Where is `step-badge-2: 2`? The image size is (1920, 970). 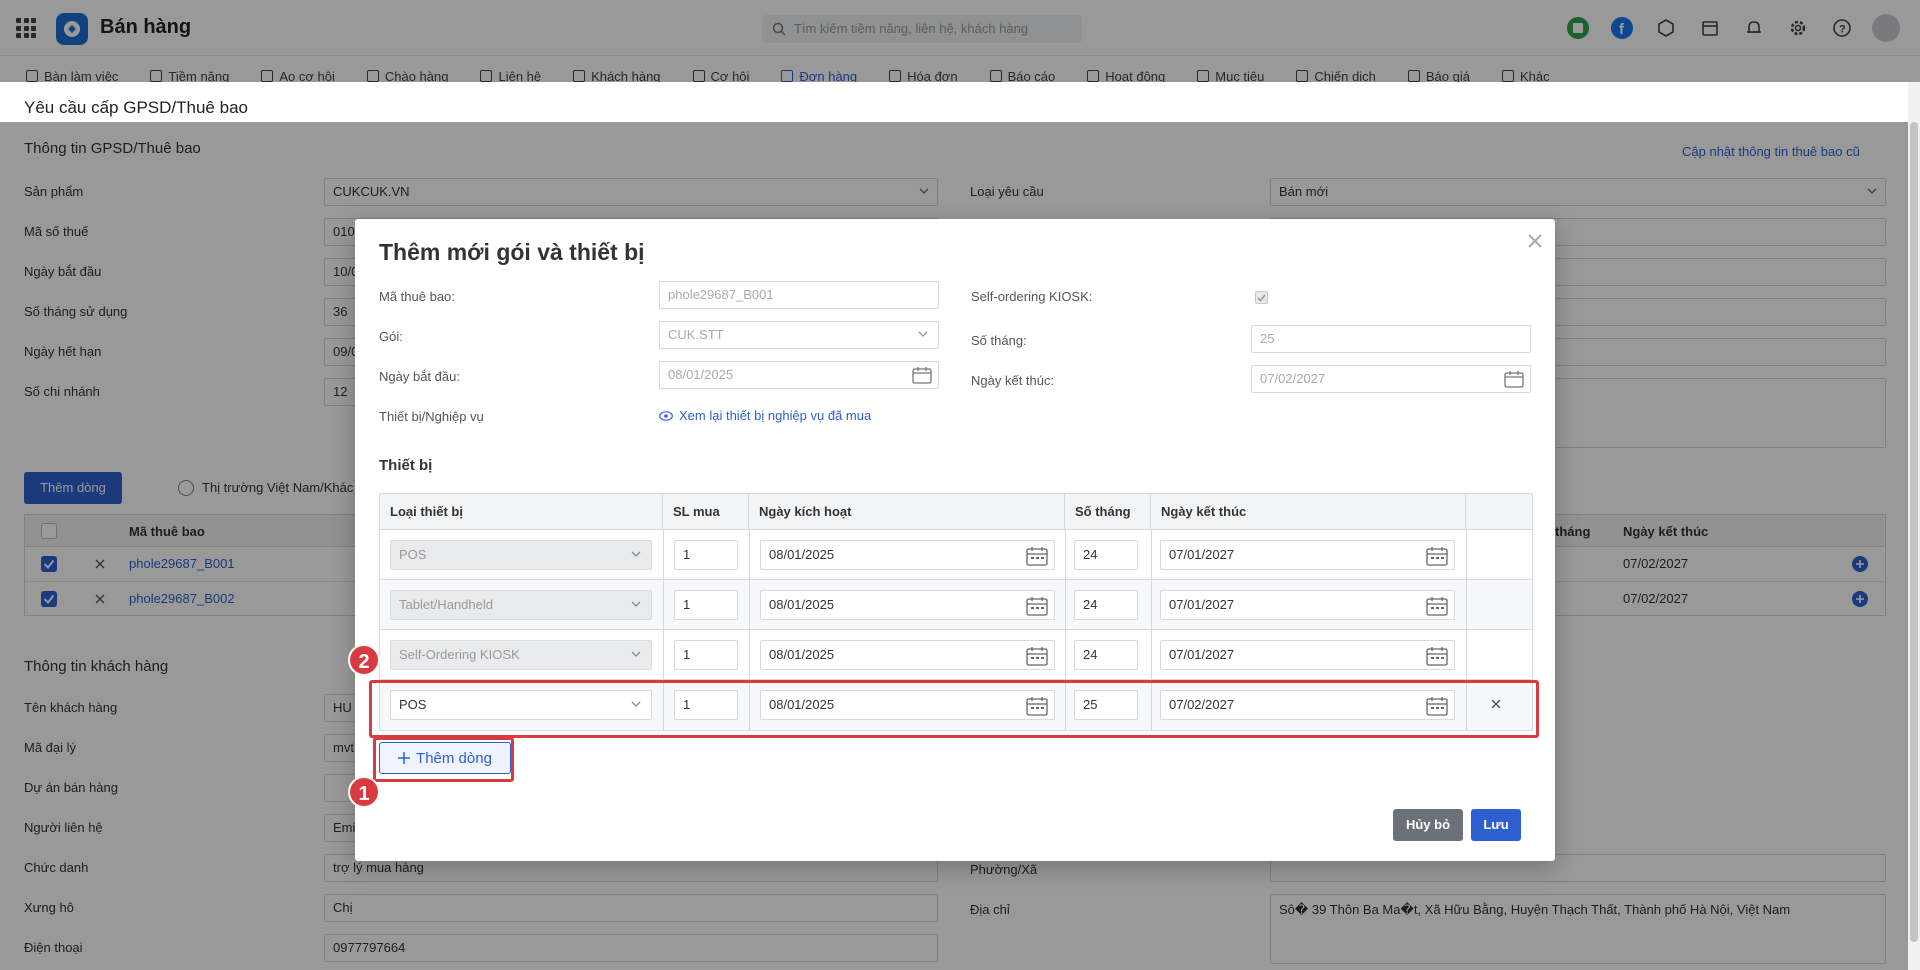 step-badge-2: 2 is located at coordinates (364, 660).